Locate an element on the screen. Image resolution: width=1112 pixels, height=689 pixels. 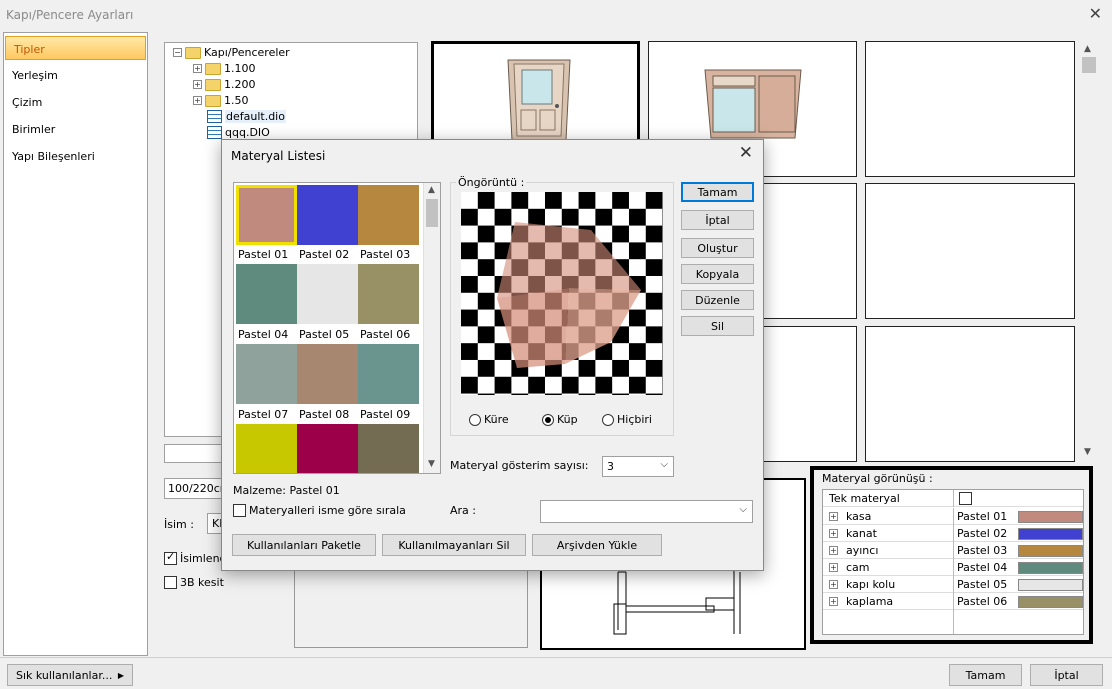
tree-folder: + 1.50 is located at coordinates (221, 100).